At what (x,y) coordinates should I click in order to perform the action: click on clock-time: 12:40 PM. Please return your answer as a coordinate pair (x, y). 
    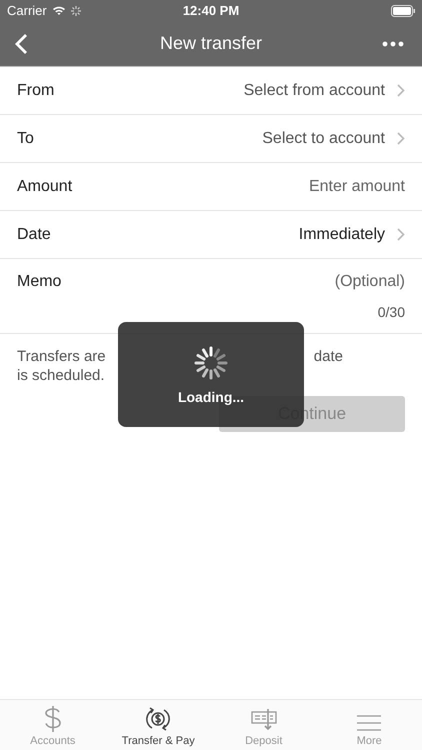
    Looking at the image, I should click on (211, 10).